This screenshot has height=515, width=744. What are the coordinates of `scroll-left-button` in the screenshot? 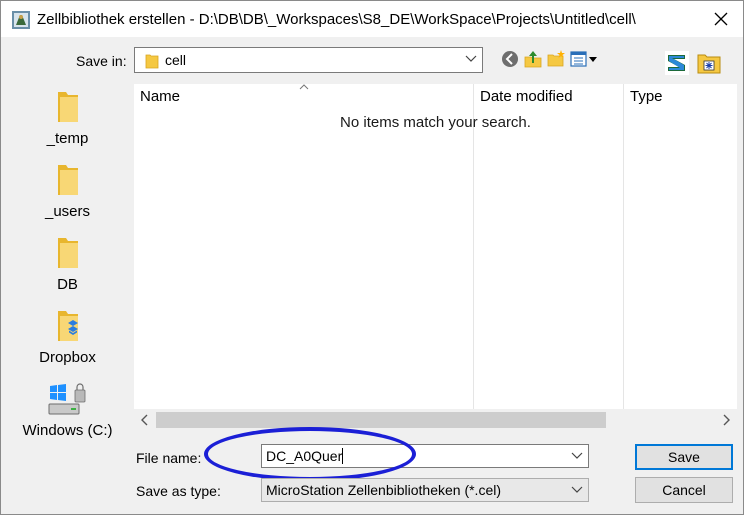 It's located at (145, 420).